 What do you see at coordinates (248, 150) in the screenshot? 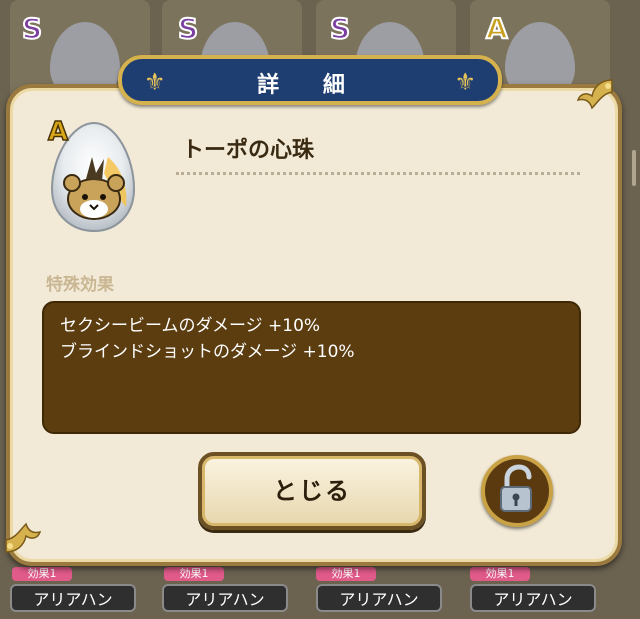
I see `item-name: トーポの心珠` at bounding box center [248, 150].